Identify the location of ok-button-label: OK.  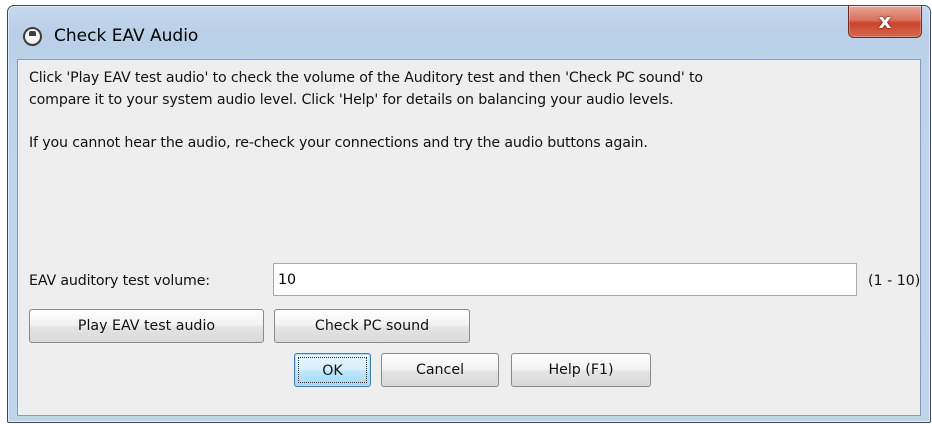
(332, 370).